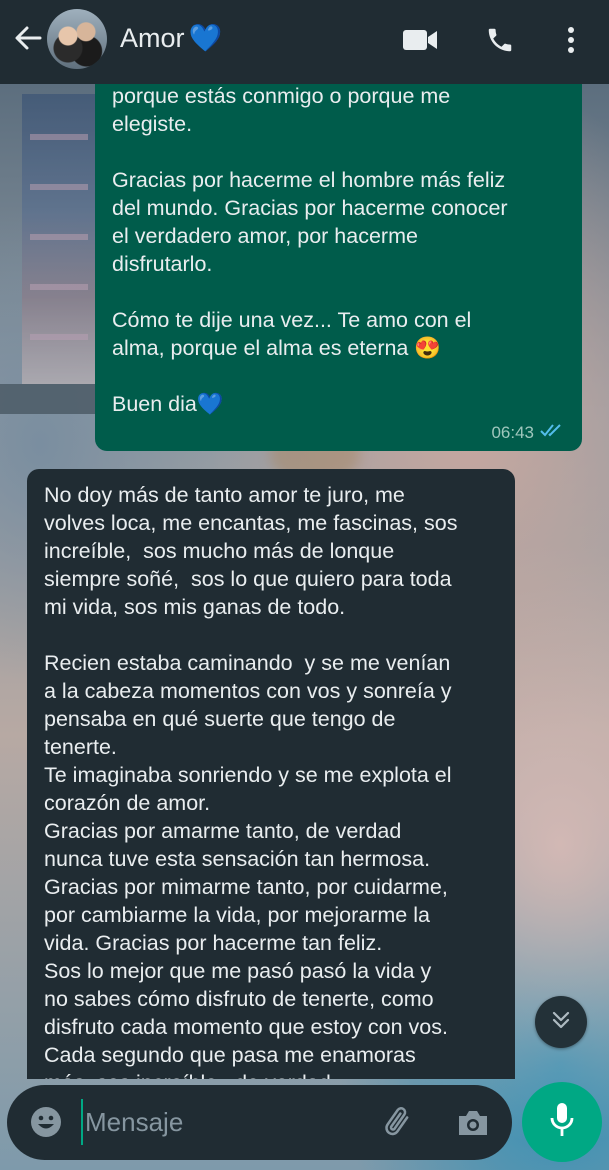 The height and width of the screenshot is (1170, 609). Describe the element at coordinates (500, 40) in the screenshot. I see `phone-icon` at that location.